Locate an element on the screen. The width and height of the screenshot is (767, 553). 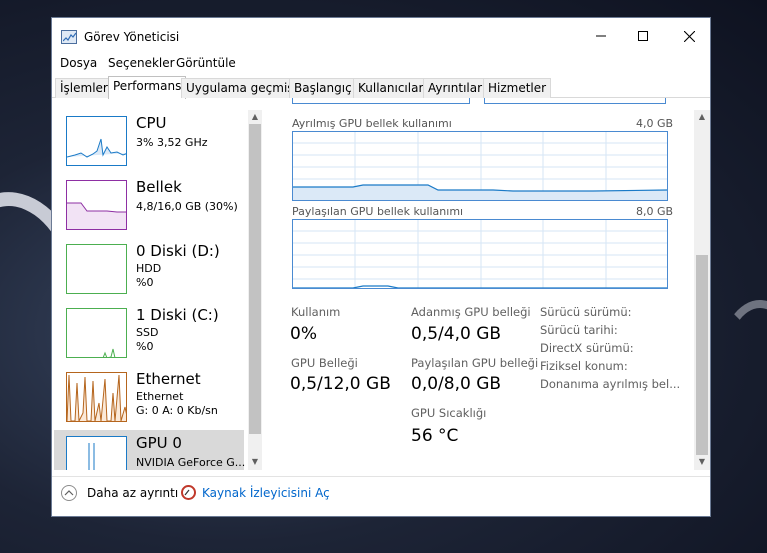
tab-services: Hizmetler is located at coordinates (517, 88).